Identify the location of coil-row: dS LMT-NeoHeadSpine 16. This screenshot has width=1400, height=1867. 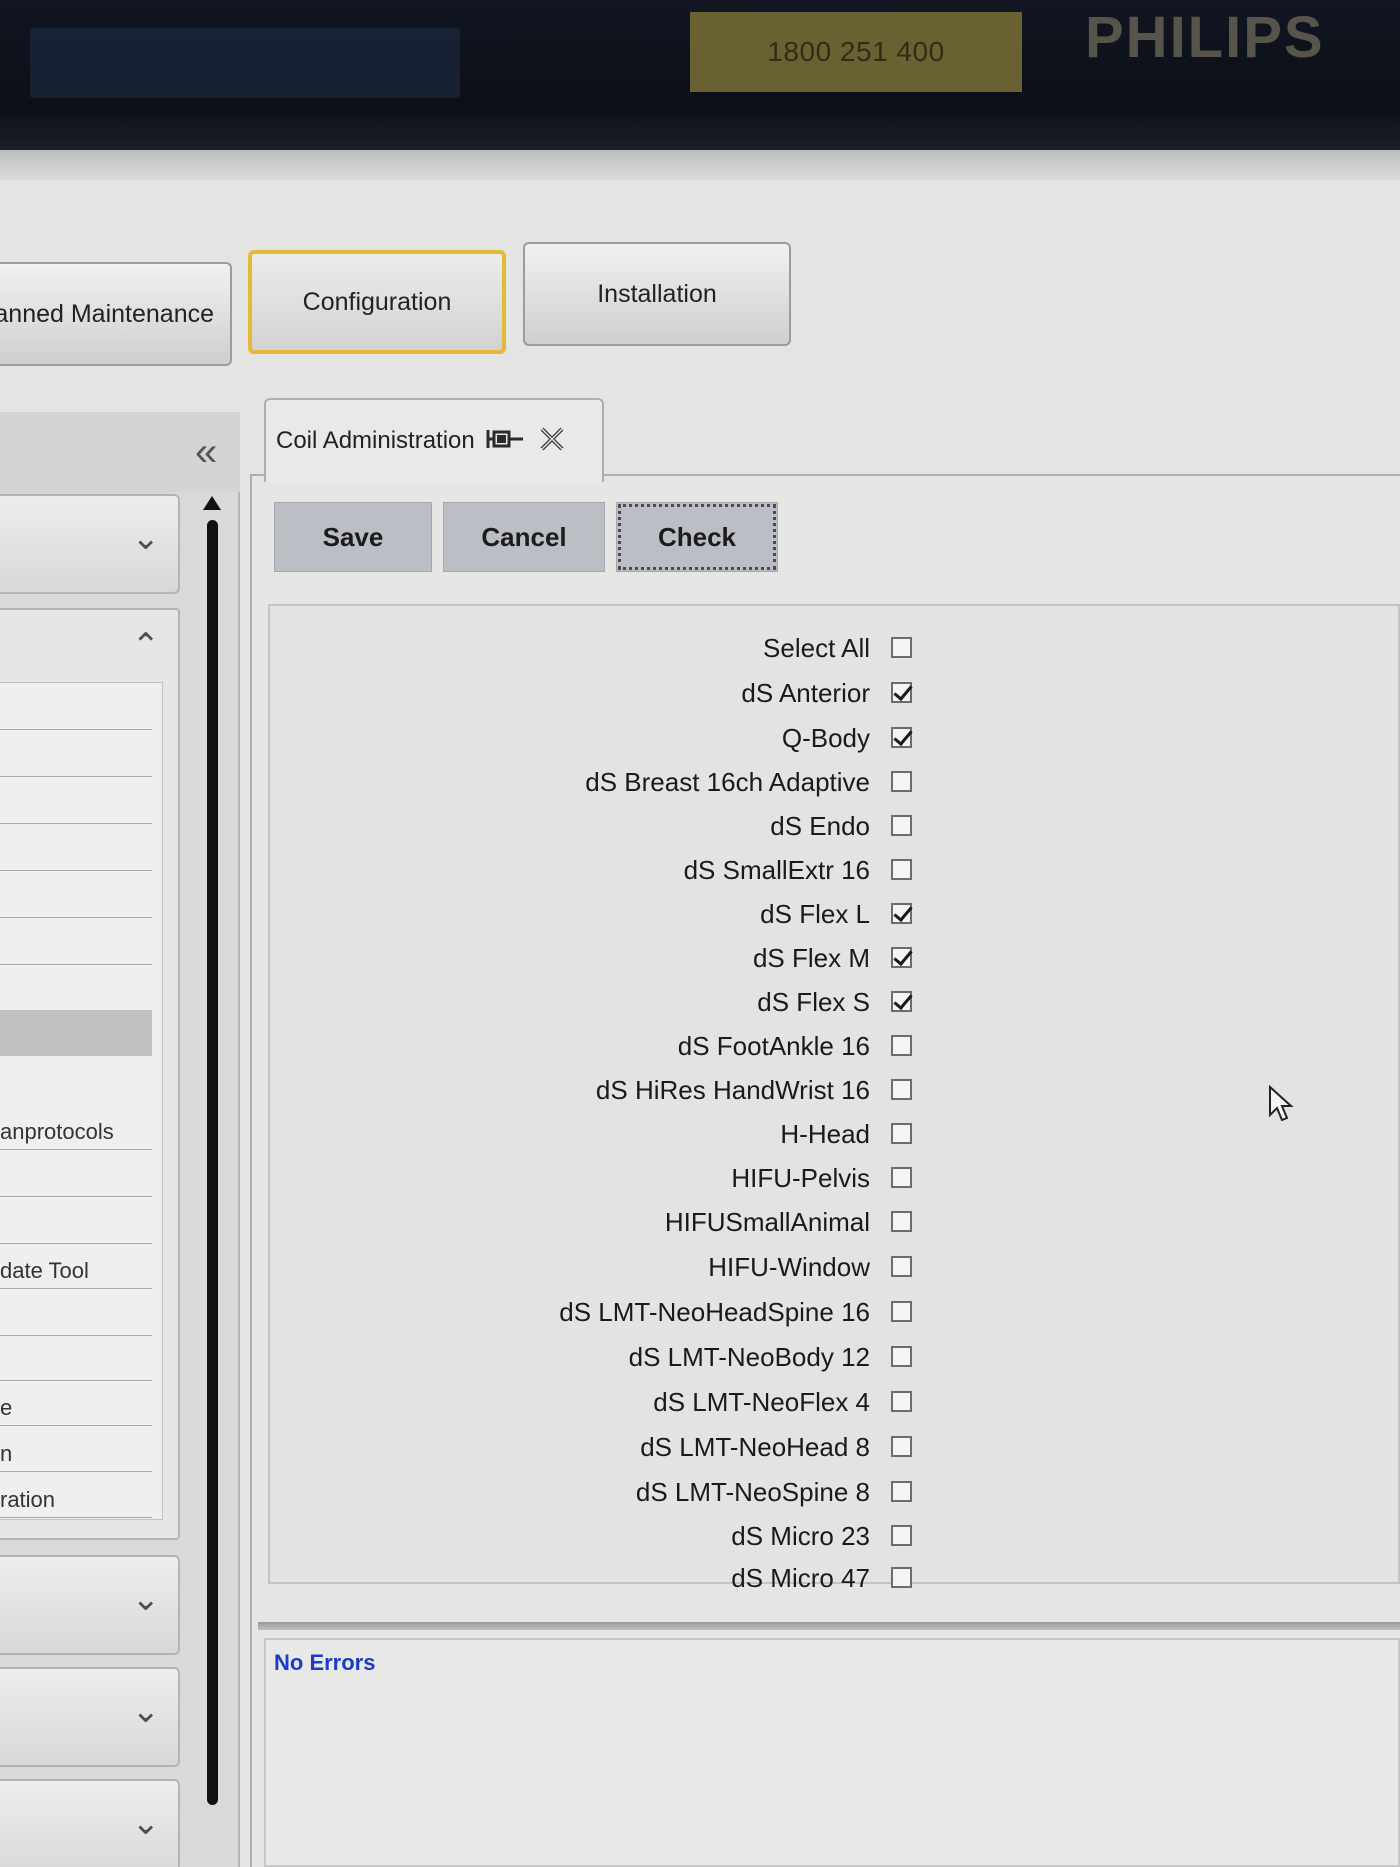
(620, 1312).